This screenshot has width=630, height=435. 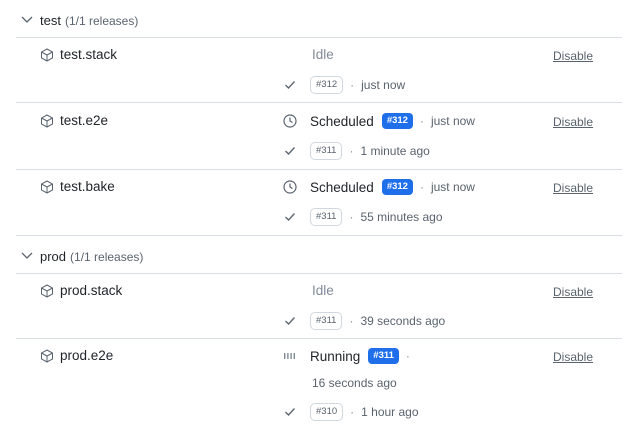 What do you see at coordinates (74, 120) in the screenshot?
I see `stage-name-test-e2e: test.e2e` at bounding box center [74, 120].